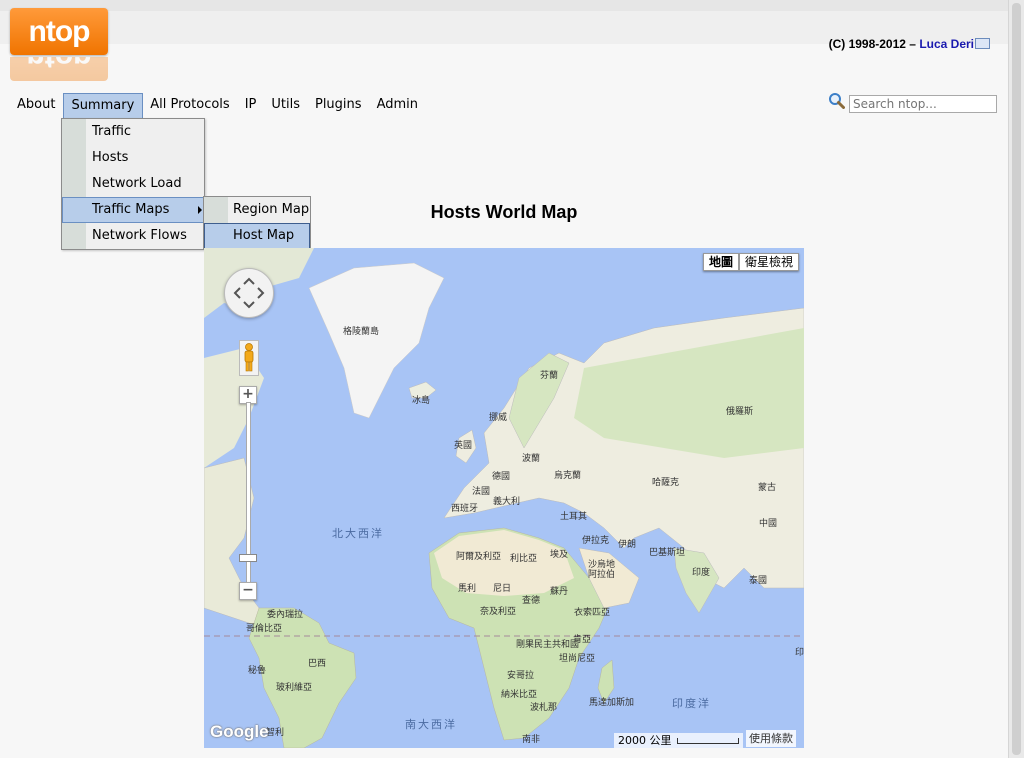  I want to click on map-label-colombia: 哥倫比亞, so click(264, 629).